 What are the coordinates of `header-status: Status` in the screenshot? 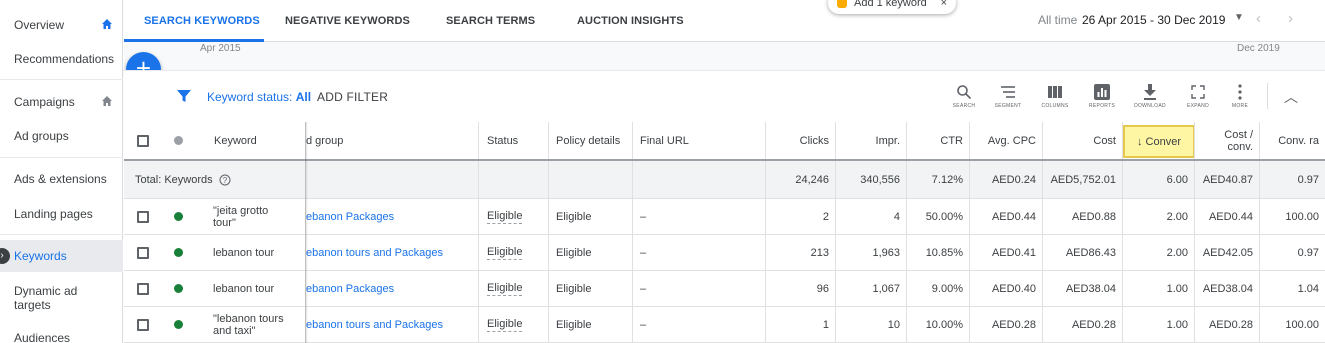 It's located at (514, 140).